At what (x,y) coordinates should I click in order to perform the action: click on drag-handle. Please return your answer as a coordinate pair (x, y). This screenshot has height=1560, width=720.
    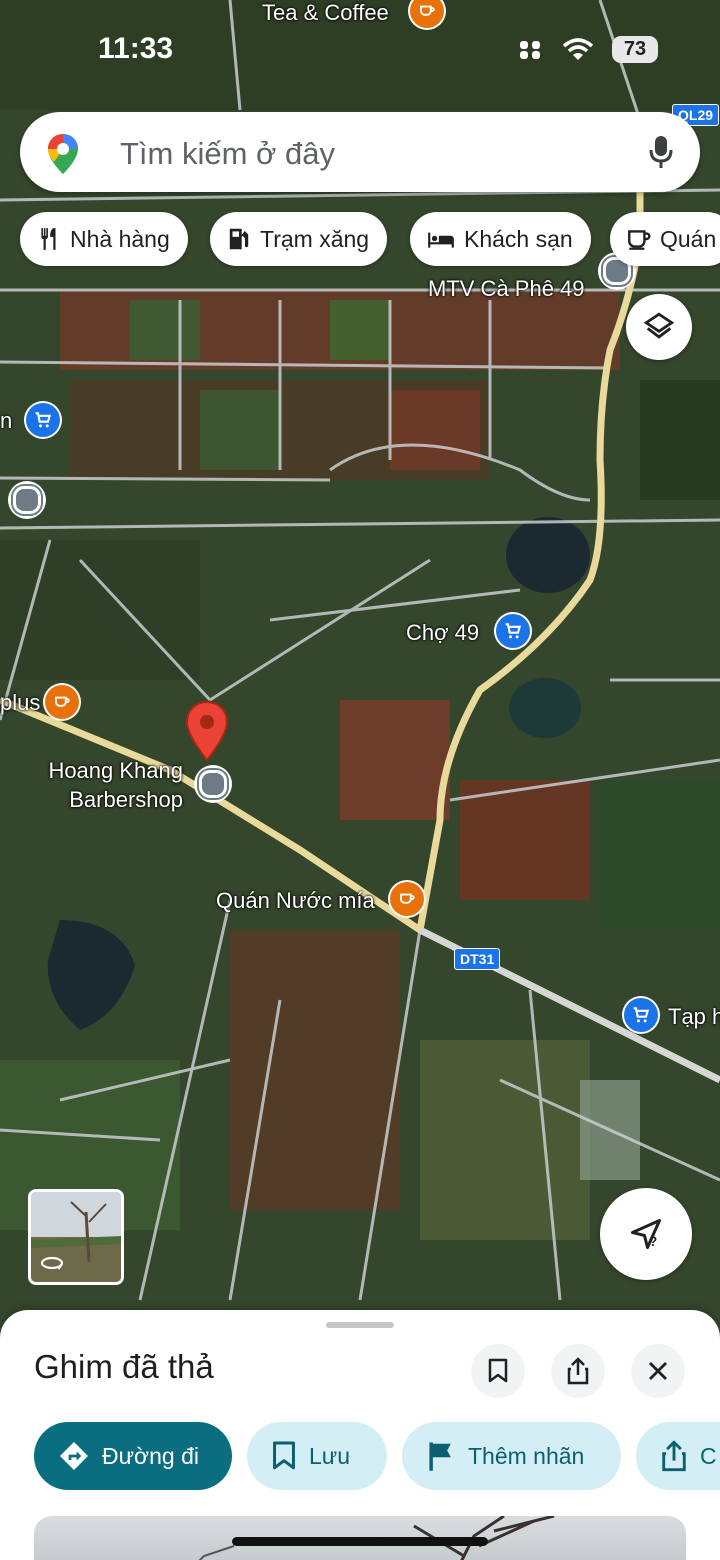
    Looking at the image, I should click on (360, 1325).